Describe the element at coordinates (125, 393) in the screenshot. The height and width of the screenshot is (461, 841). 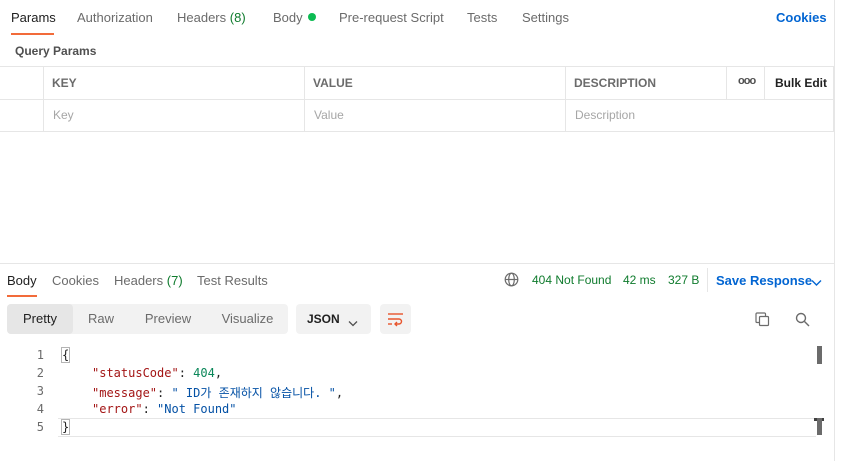
I see `json-key: "message"` at that location.